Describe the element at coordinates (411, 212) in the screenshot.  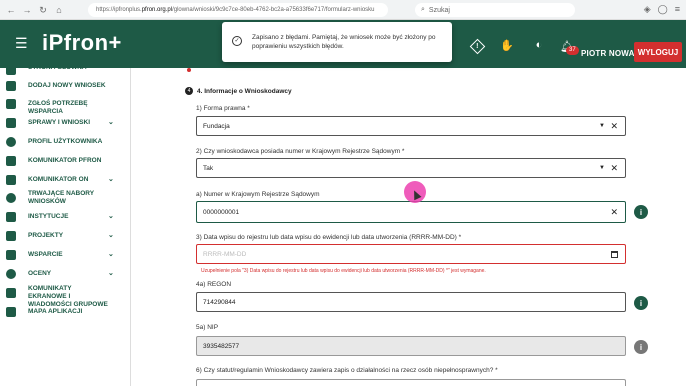
I see `krs-number-input: 0000000001 ✕` at that location.